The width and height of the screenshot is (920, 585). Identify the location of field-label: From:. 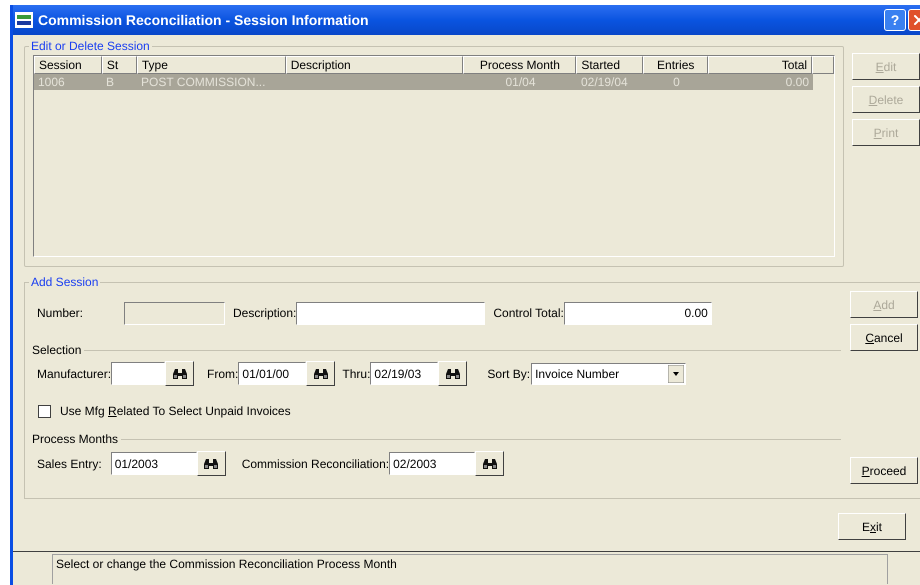
(222, 374).